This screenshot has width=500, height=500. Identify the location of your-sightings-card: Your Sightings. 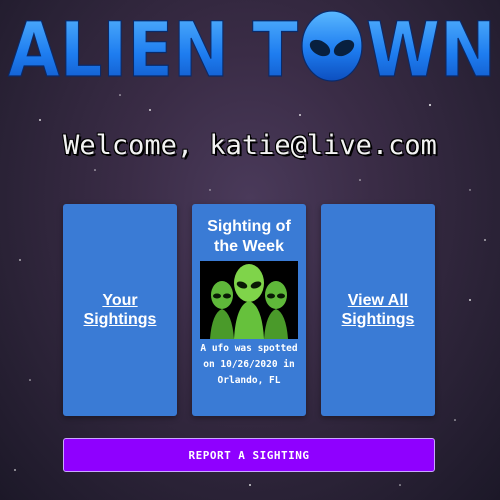
(120, 310).